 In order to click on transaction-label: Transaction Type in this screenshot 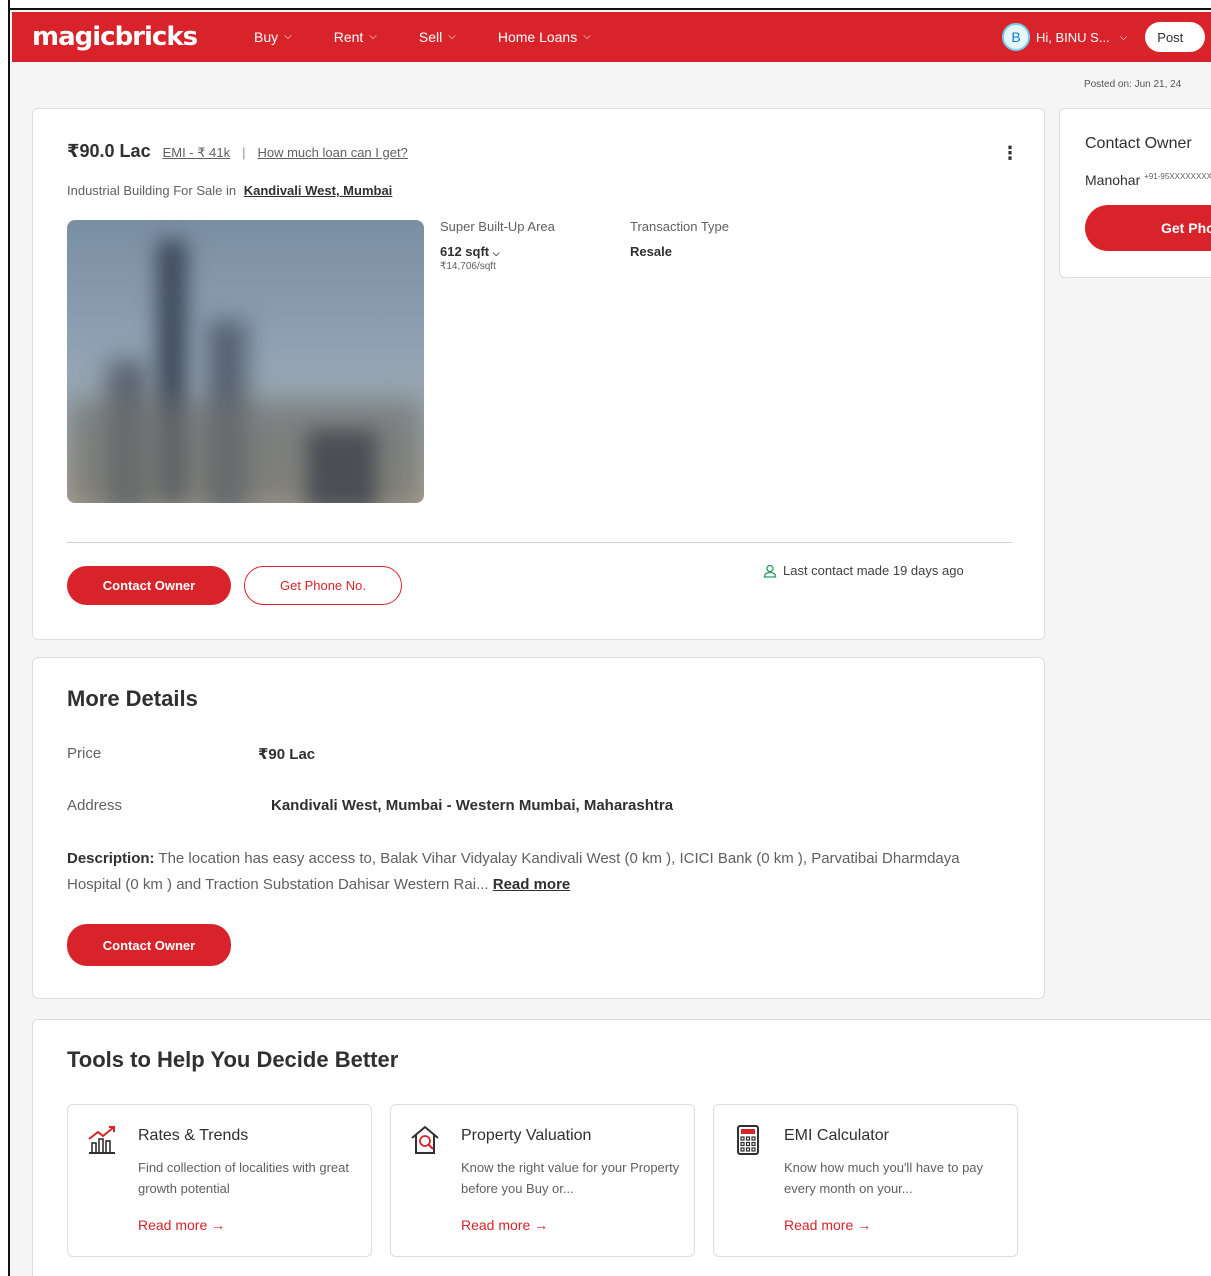, I will do `click(679, 226)`.